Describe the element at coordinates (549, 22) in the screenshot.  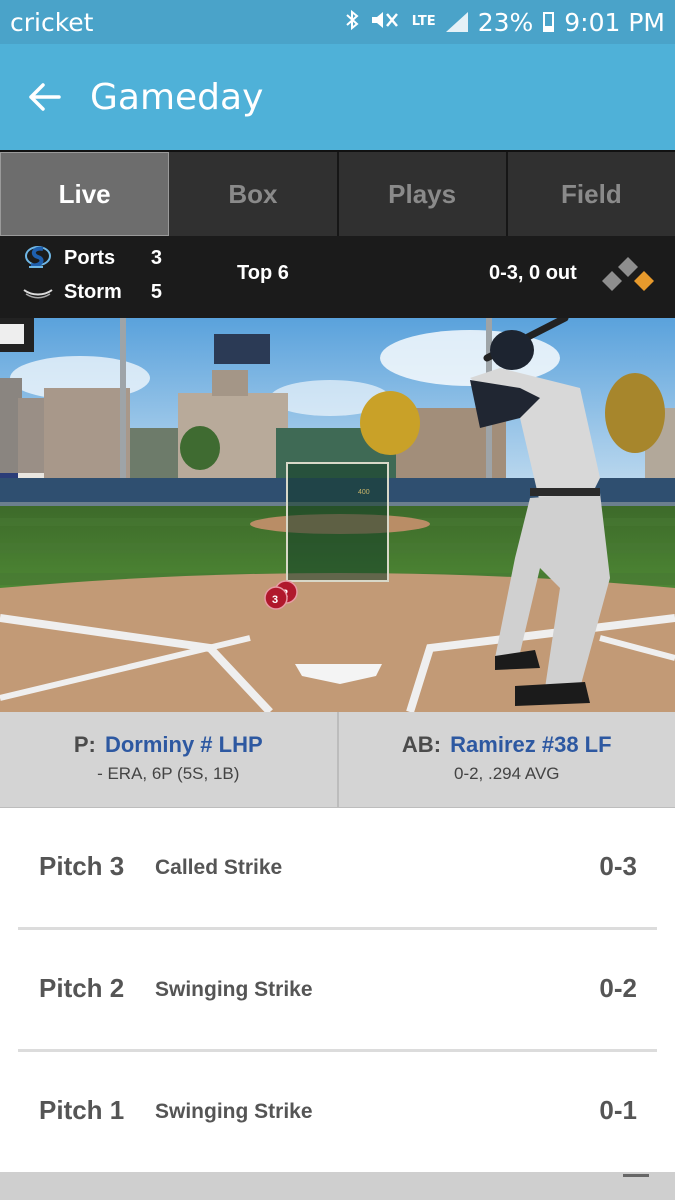
I see `battery-icon` at that location.